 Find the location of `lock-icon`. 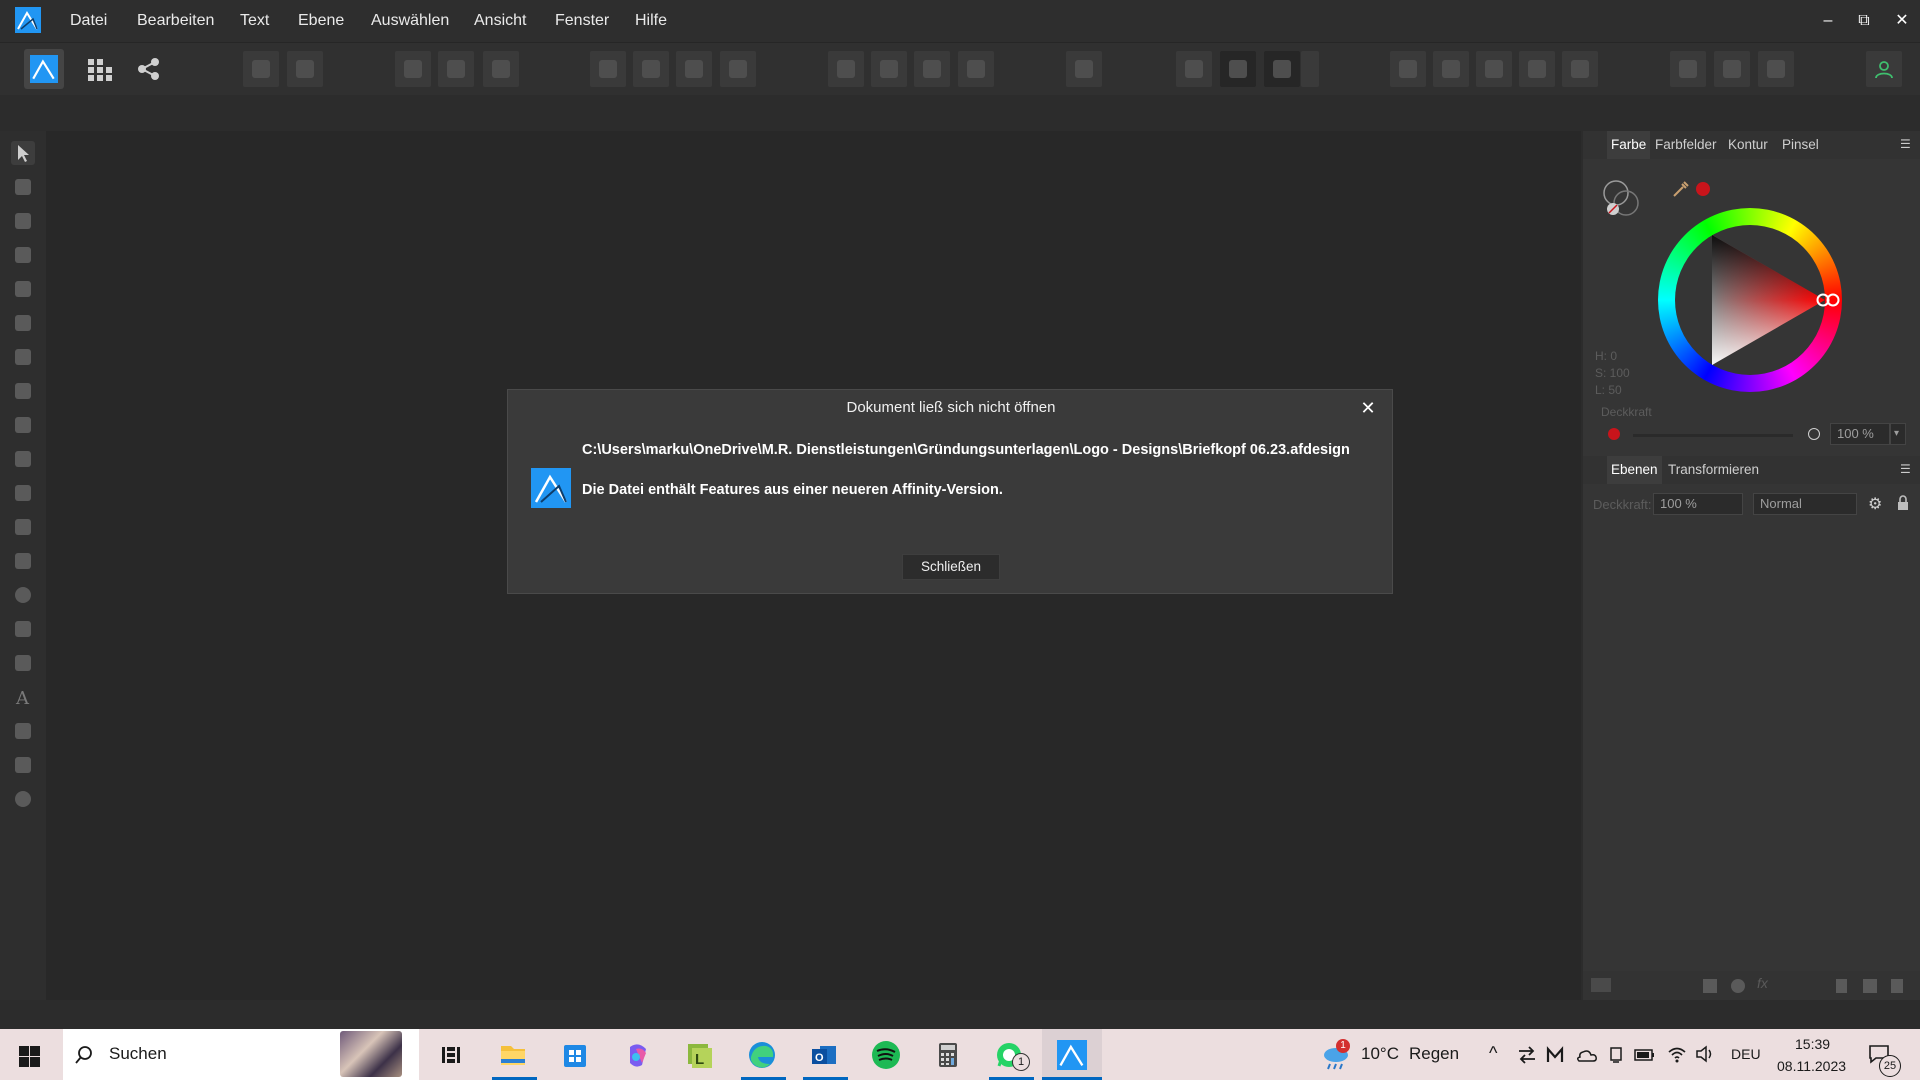

lock-icon is located at coordinates (1903, 503).